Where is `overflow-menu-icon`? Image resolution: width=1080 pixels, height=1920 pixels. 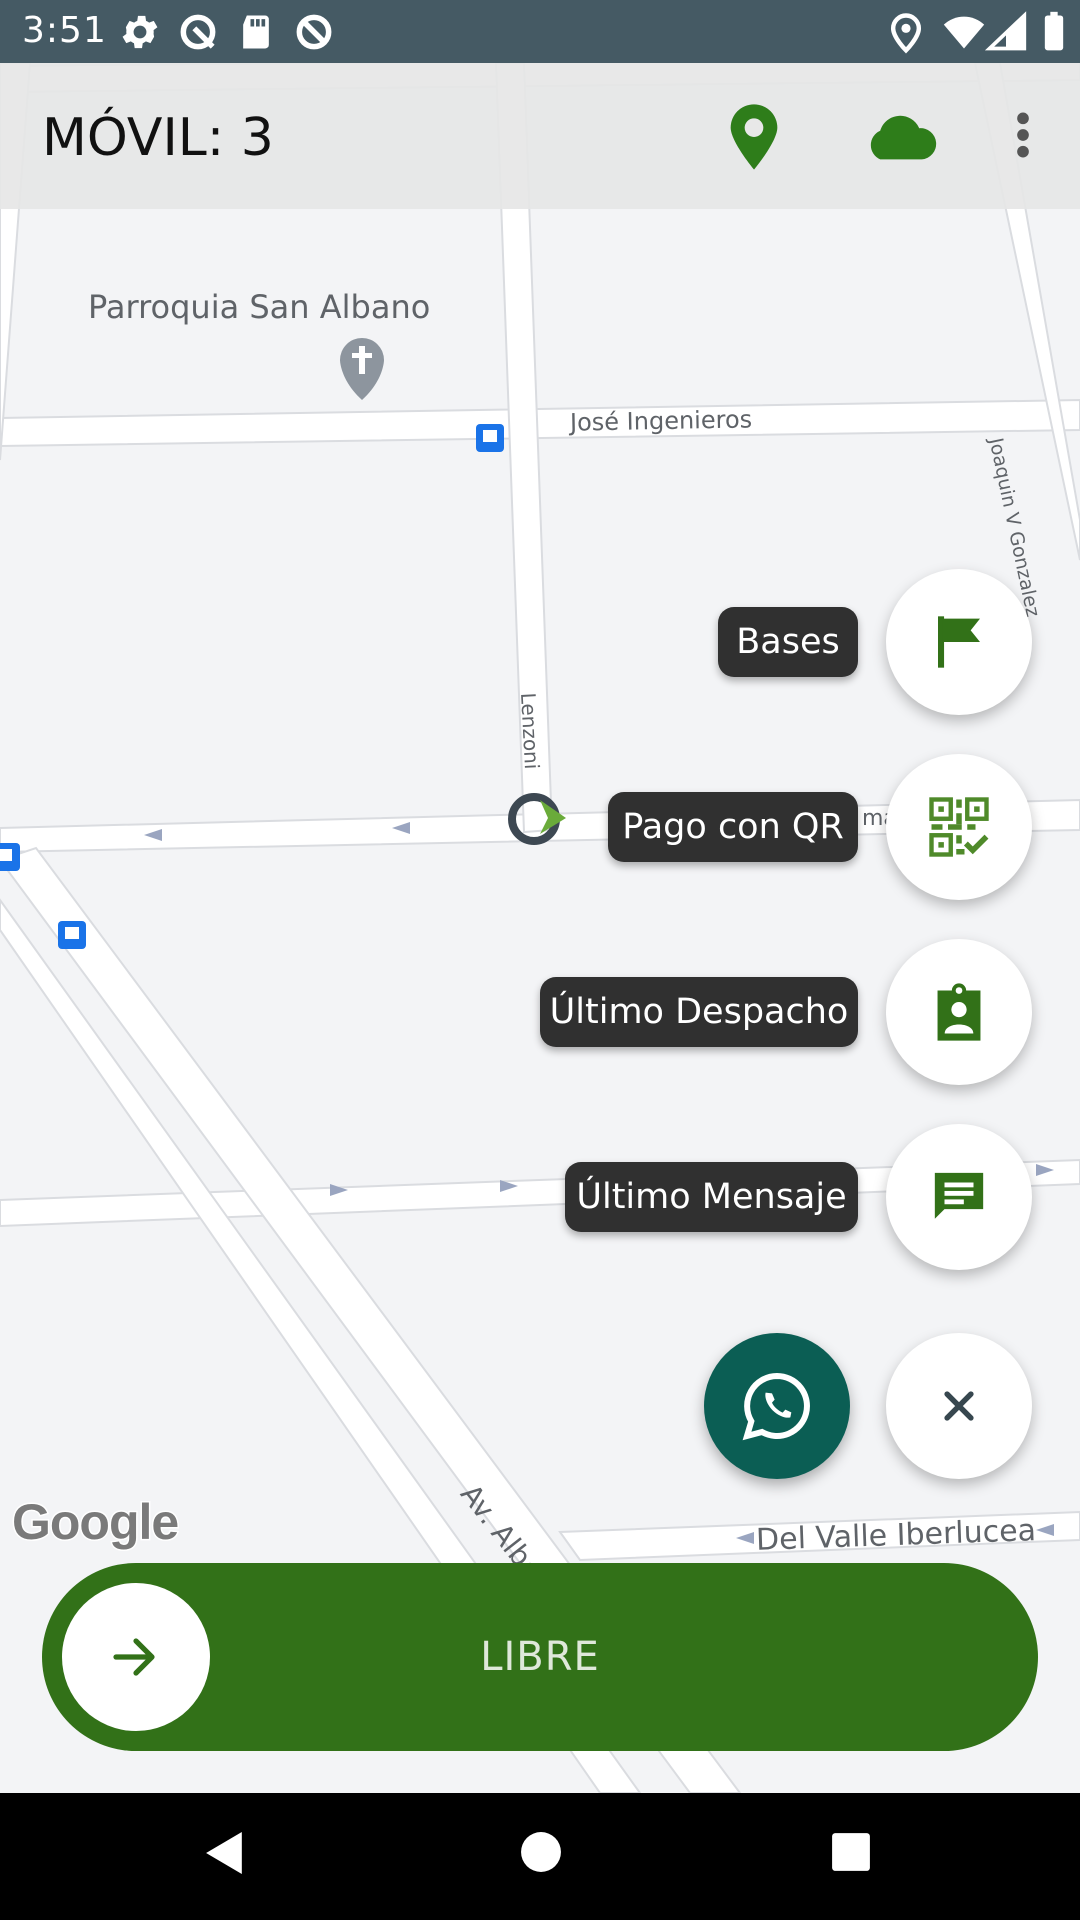
overflow-menu-icon is located at coordinates (1023, 135).